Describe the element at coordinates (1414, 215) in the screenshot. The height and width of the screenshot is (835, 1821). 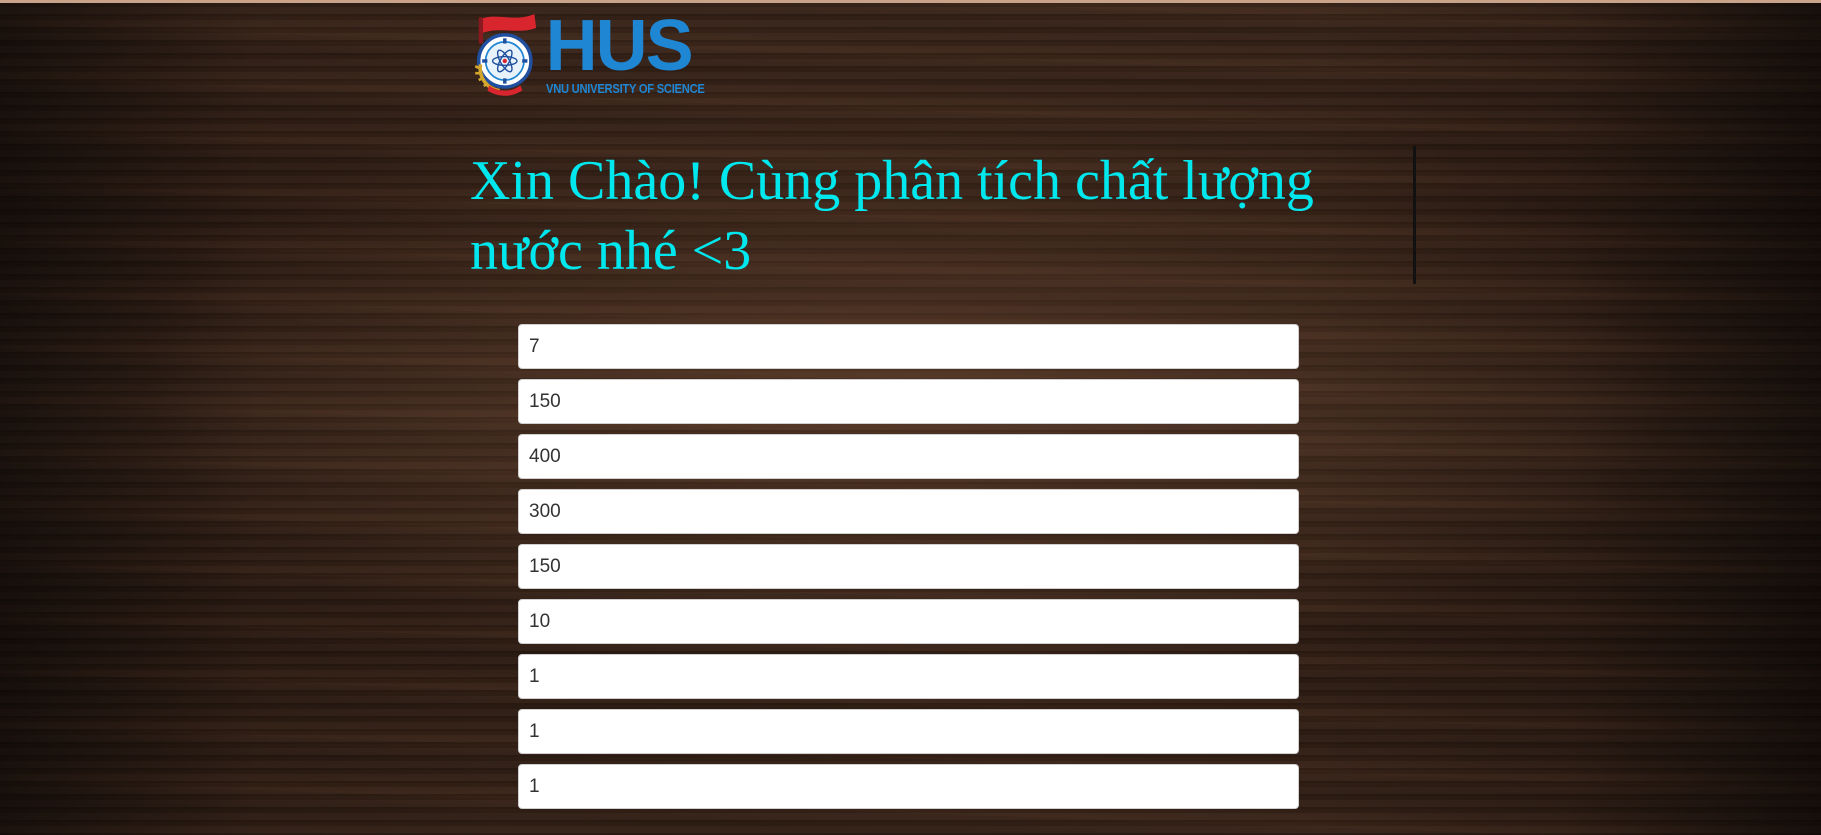
I see `vertical-divider` at that location.